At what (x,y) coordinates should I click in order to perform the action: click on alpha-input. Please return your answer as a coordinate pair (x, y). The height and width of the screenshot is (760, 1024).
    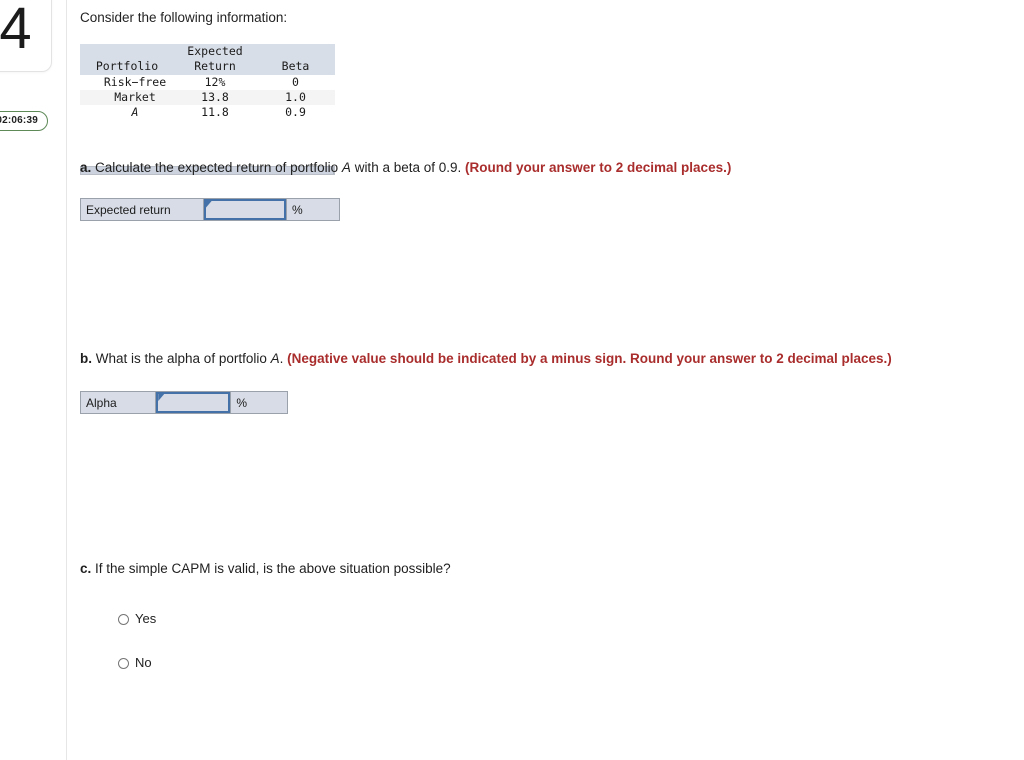
    Looking at the image, I should click on (193, 402).